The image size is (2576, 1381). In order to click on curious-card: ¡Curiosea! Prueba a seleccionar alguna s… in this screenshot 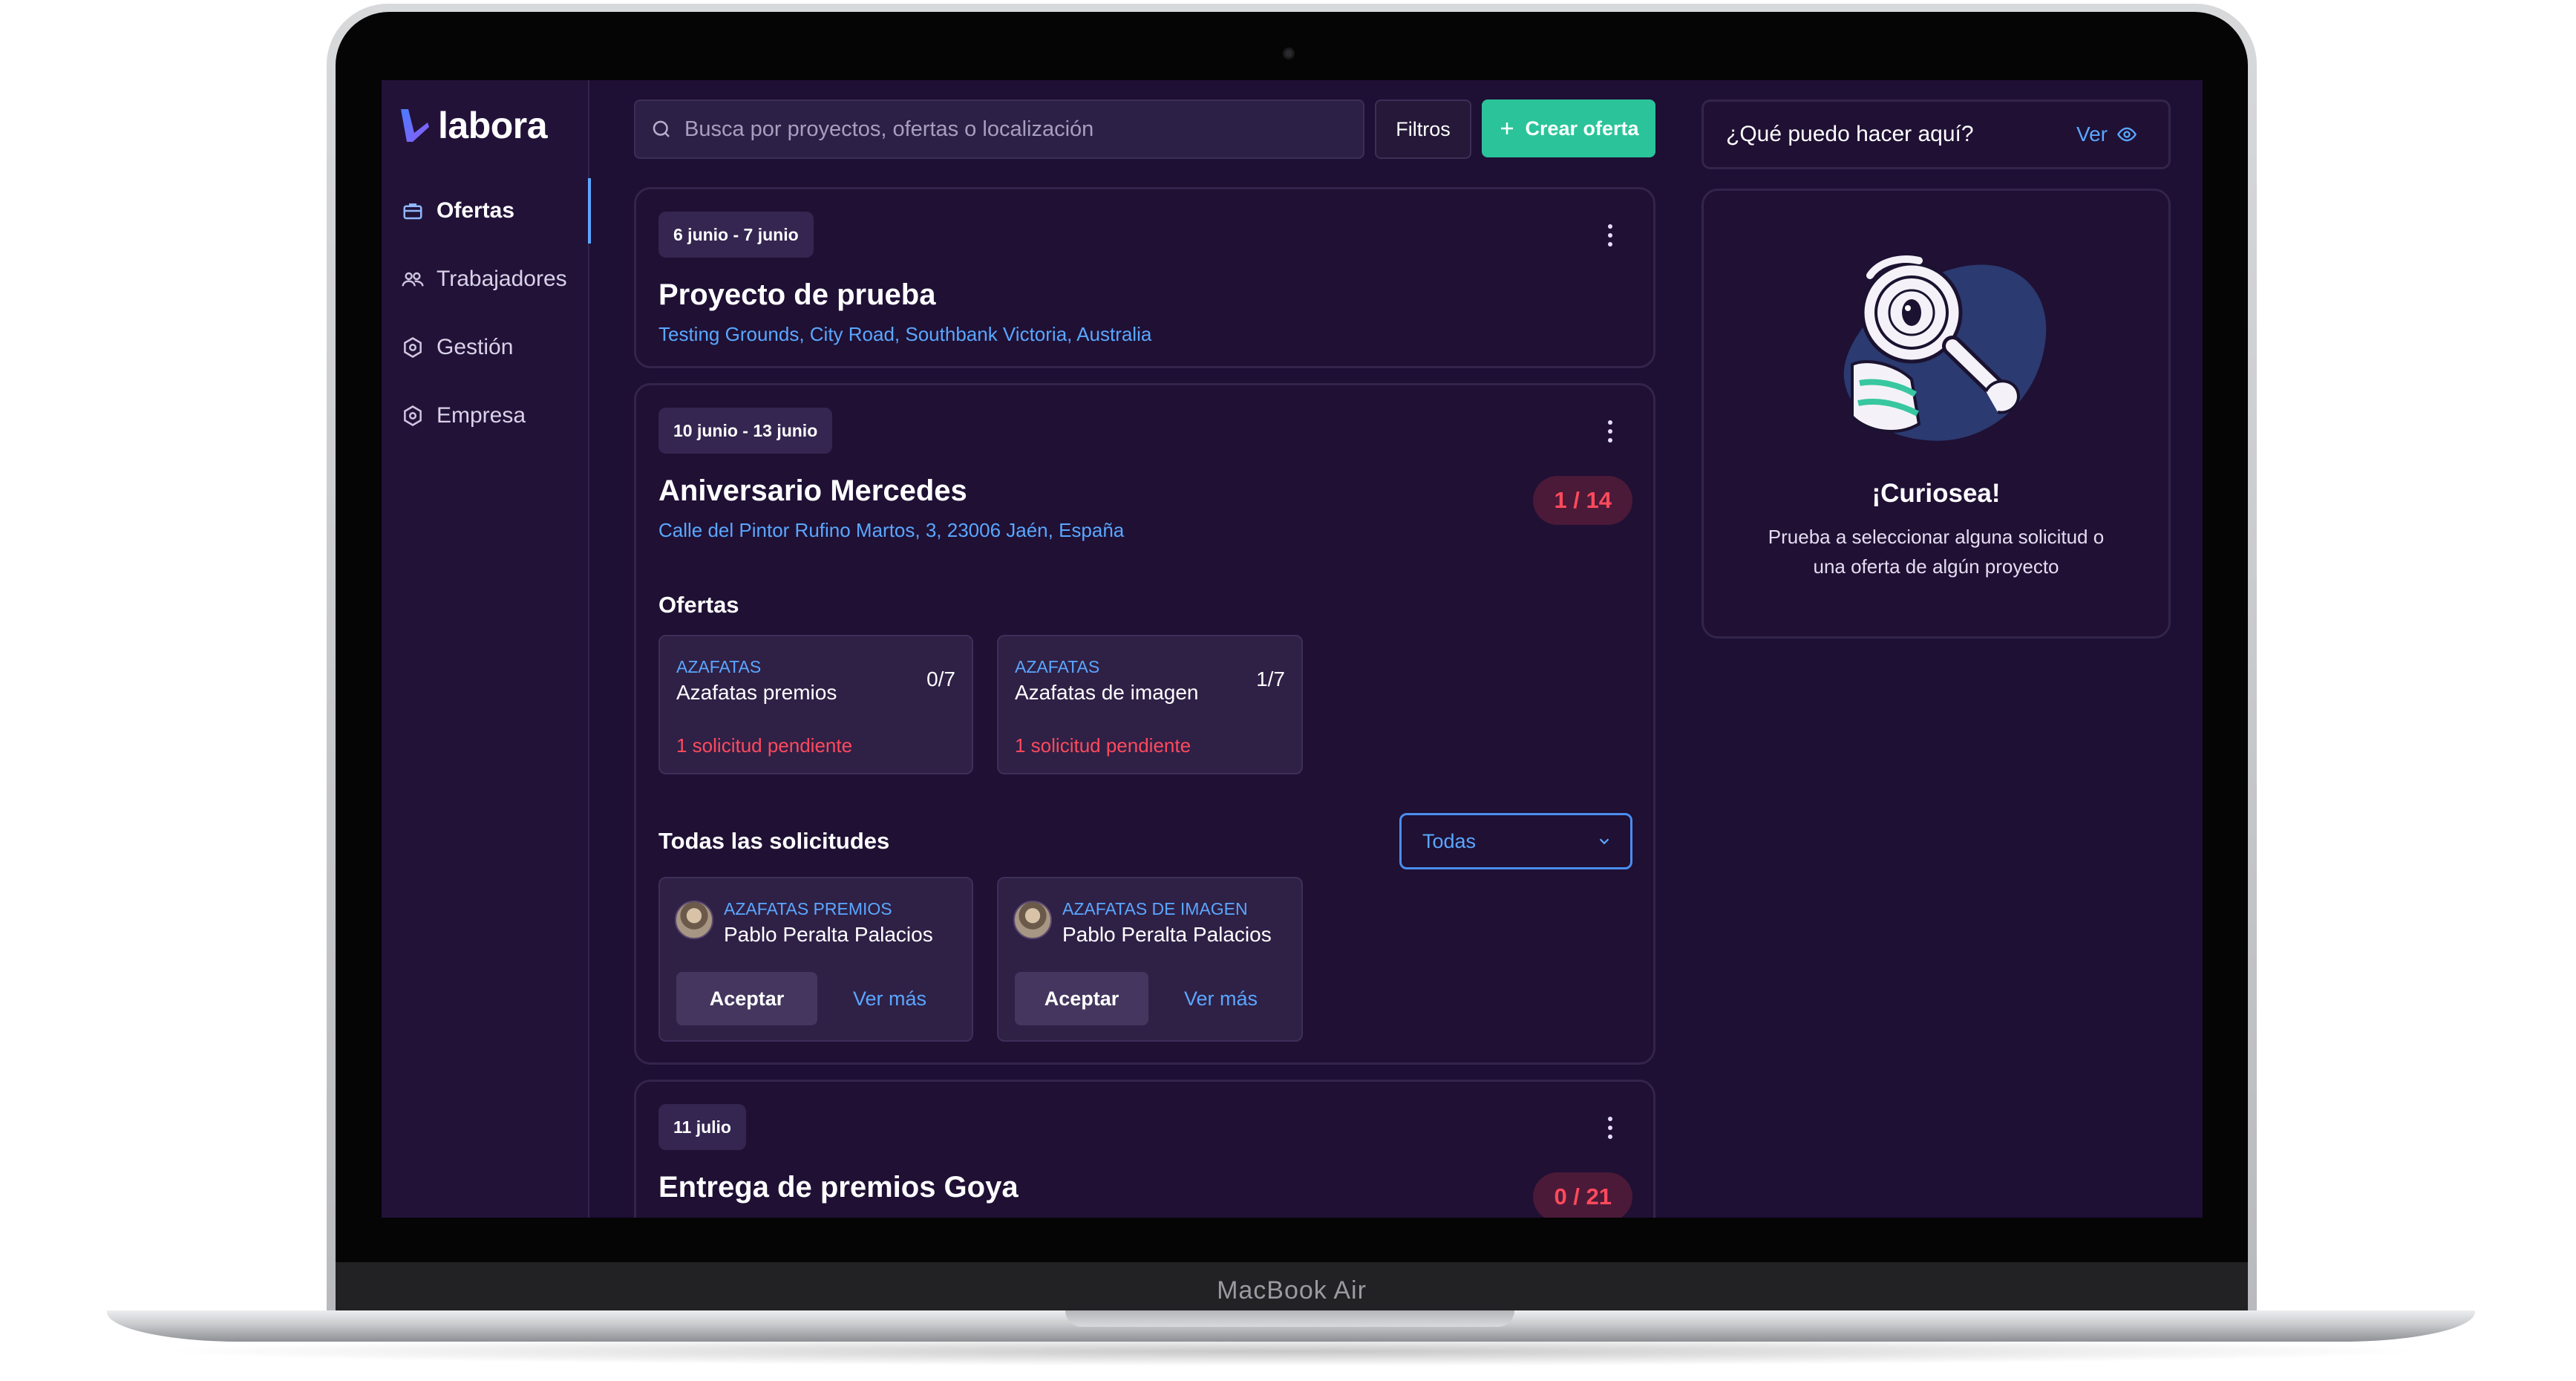, I will do `click(1936, 414)`.